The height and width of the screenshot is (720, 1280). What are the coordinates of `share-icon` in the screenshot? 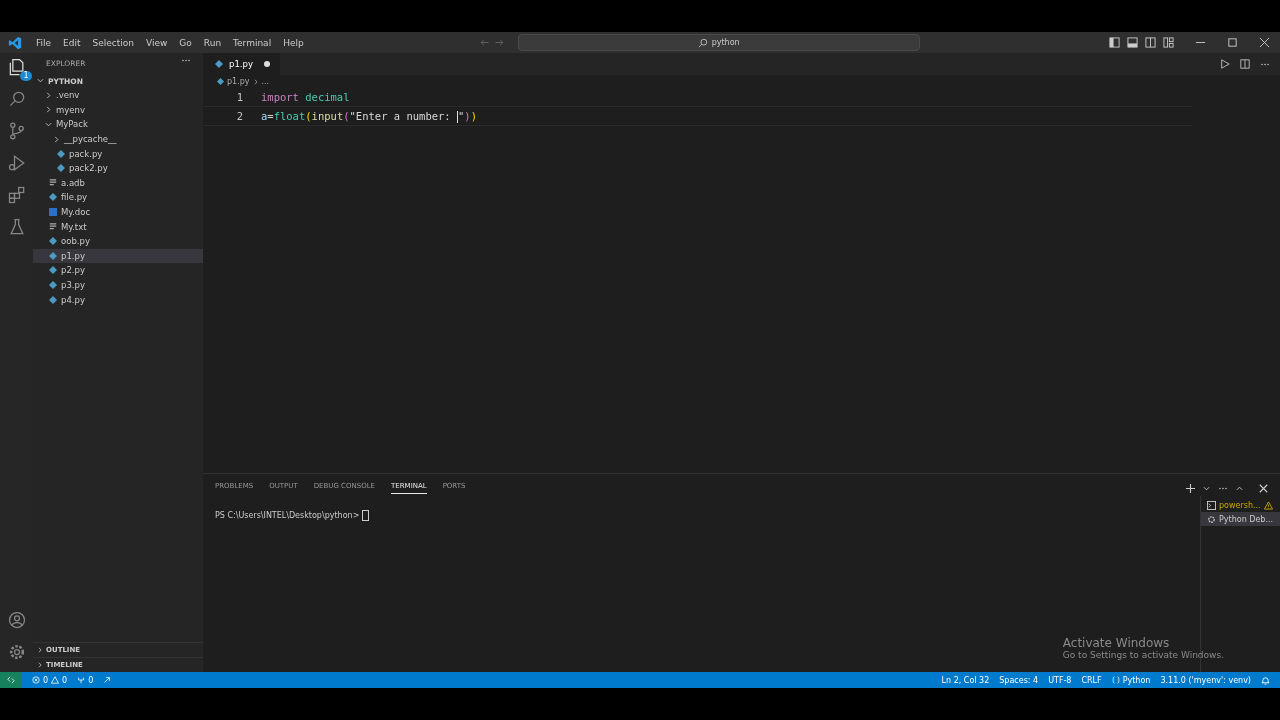 It's located at (107, 680).